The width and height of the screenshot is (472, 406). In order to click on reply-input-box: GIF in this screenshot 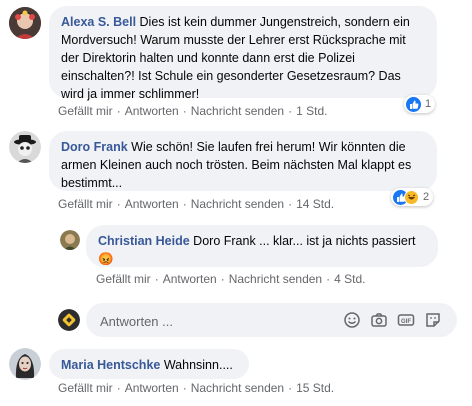, I will do `click(271, 321)`.